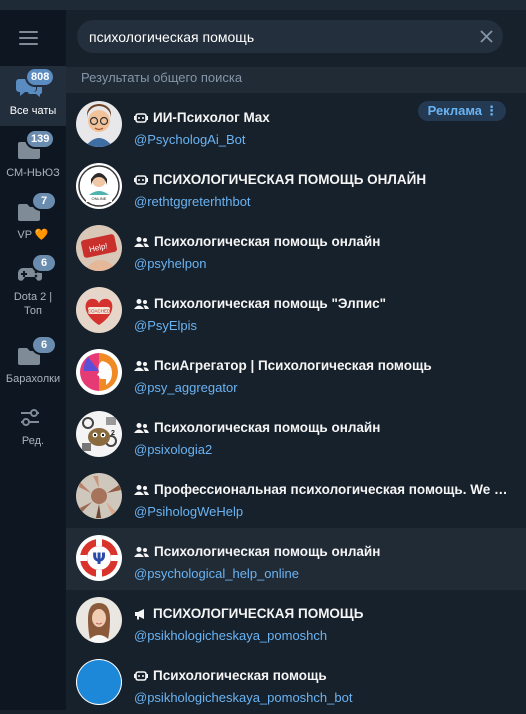  Describe the element at coordinates (40, 77) in the screenshot. I see `folder-unread-badge: 808` at that location.